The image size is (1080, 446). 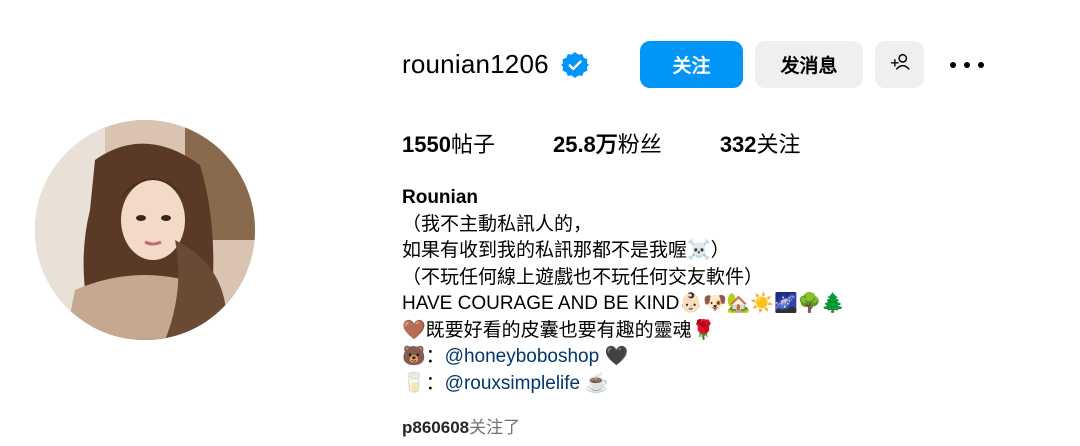 What do you see at coordinates (639, 144) in the screenshot?
I see `followers-label: 粉丝` at bounding box center [639, 144].